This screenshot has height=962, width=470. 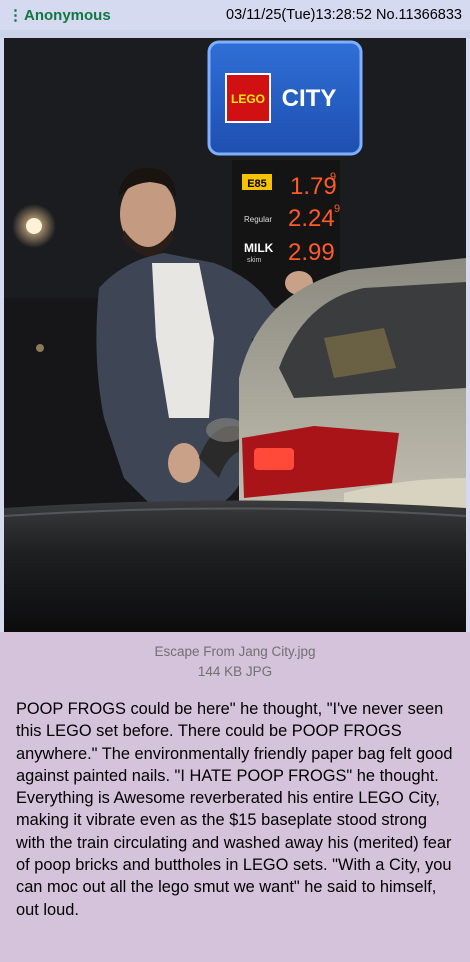 What do you see at coordinates (311, 252) in the screenshot?
I see `price-3: 2.99` at bounding box center [311, 252].